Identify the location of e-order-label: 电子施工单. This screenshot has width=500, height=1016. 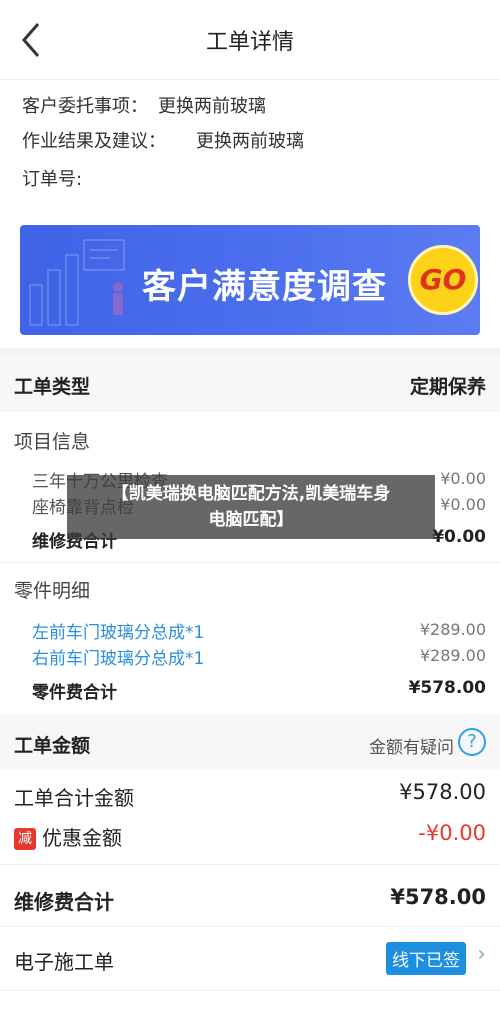
(64, 962).